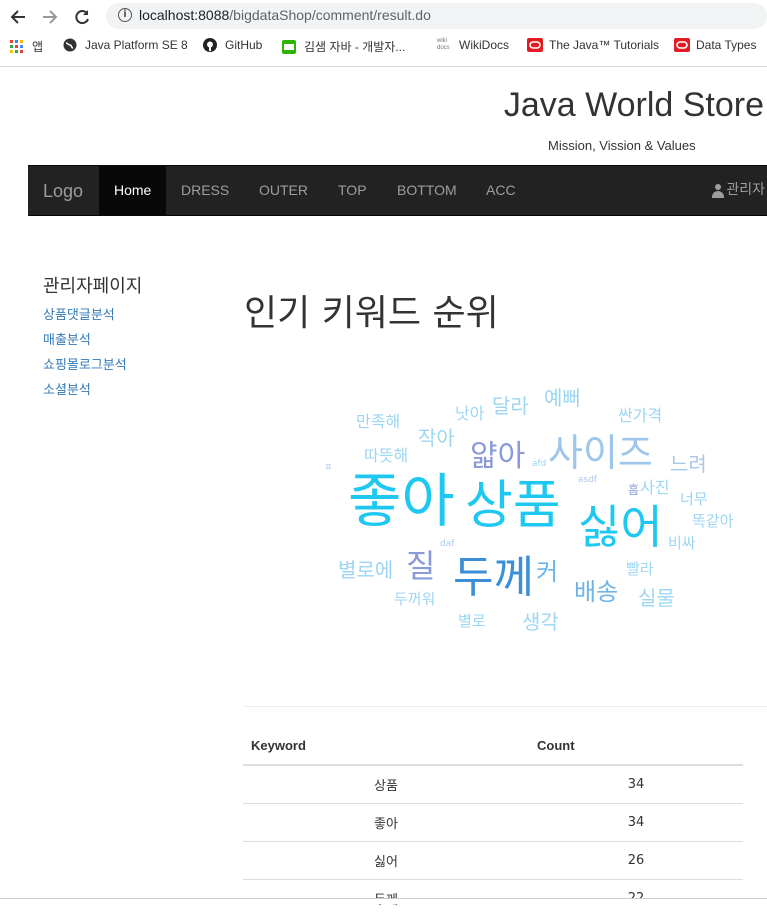  Describe the element at coordinates (352, 190) in the screenshot. I see `nav-item-top: TOP` at that location.